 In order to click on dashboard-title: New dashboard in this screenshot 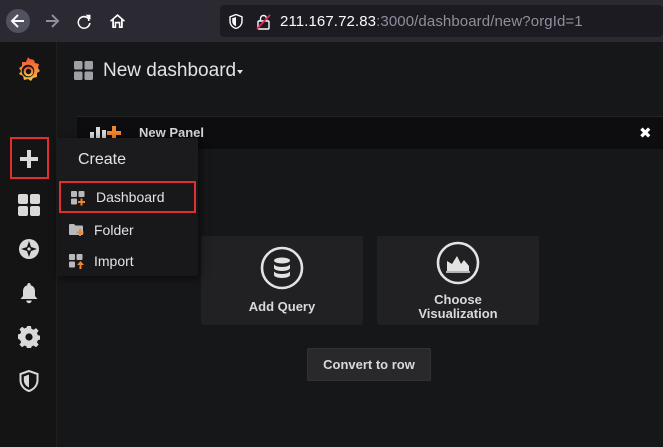, I will do `click(169, 71)`.